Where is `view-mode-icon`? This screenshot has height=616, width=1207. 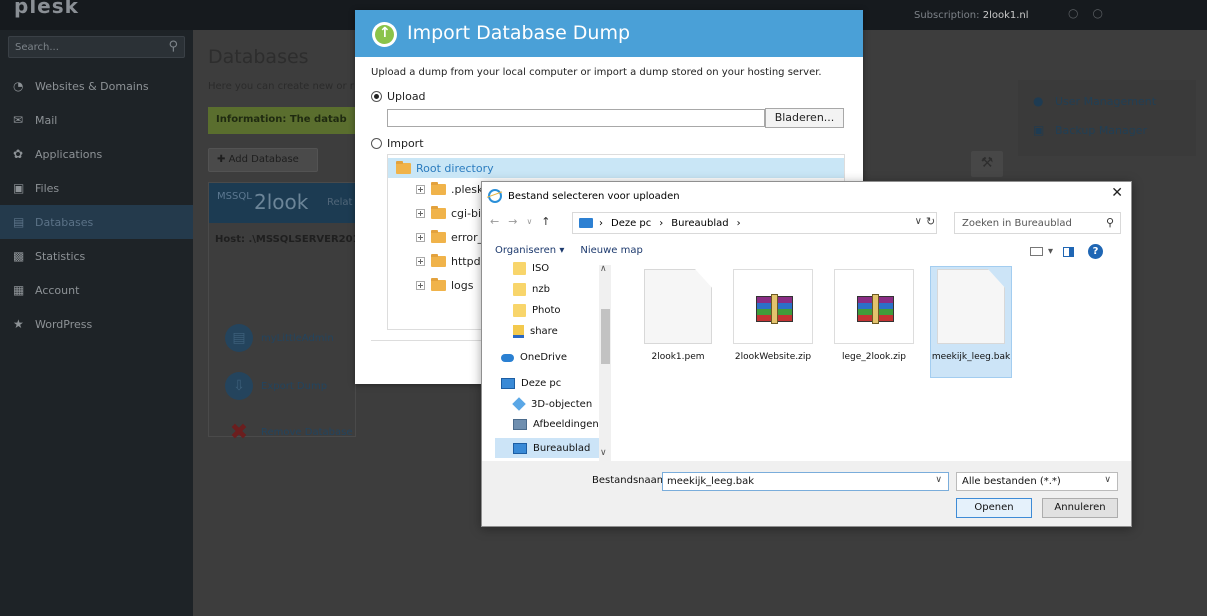
view-mode-icon is located at coordinates (1036, 251).